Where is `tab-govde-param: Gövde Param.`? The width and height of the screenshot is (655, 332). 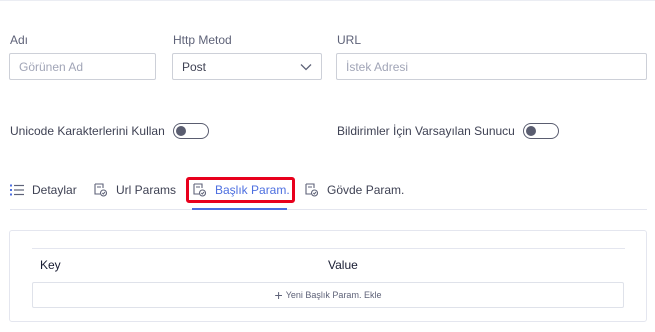 tab-govde-param: Gövde Param. is located at coordinates (354, 190).